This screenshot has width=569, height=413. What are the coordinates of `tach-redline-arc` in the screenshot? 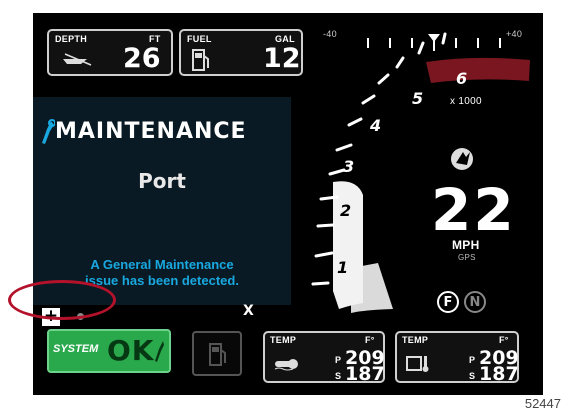 It's located at (478, 70).